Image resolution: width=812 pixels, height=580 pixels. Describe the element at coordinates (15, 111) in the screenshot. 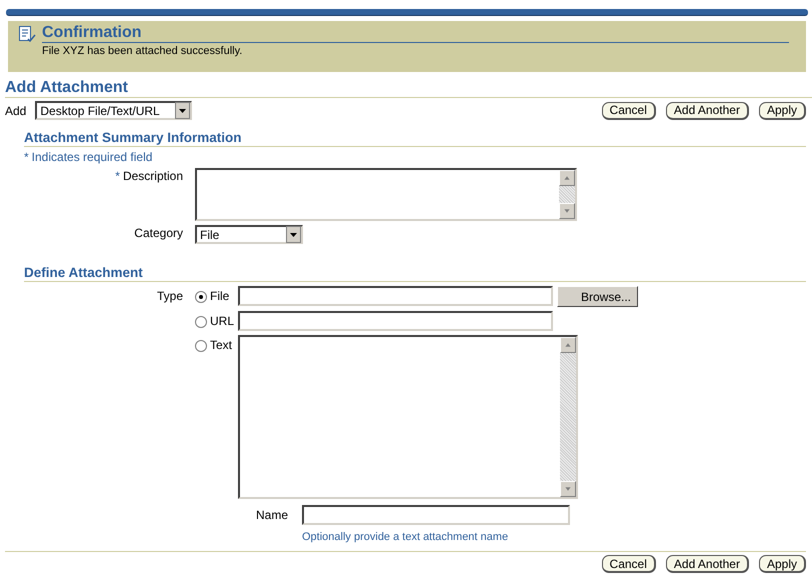

I see `add-label: Add` at that location.